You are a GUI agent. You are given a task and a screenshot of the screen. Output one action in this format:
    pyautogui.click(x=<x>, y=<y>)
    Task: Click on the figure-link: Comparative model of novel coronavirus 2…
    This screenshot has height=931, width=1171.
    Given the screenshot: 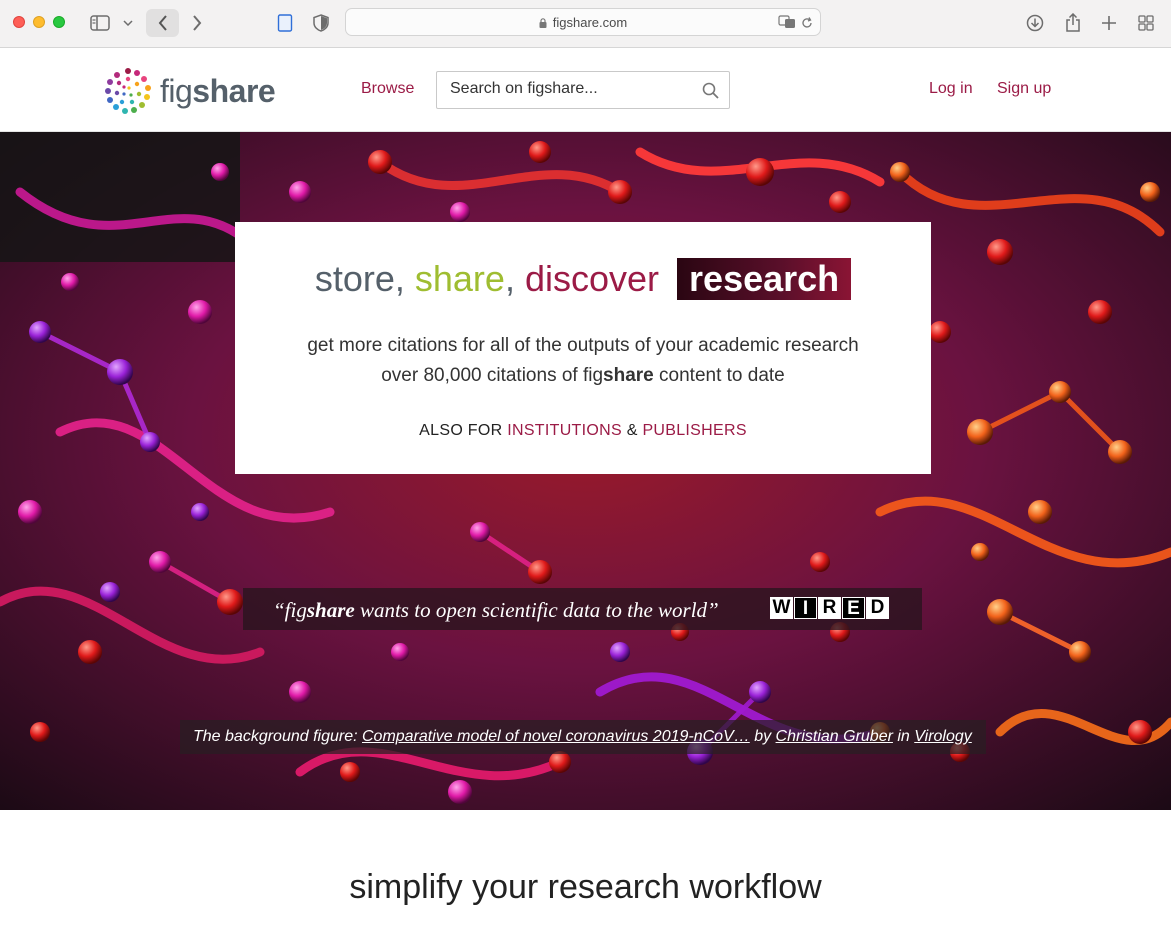 What is the action you would take?
    pyautogui.click(x=556, y=736)
    